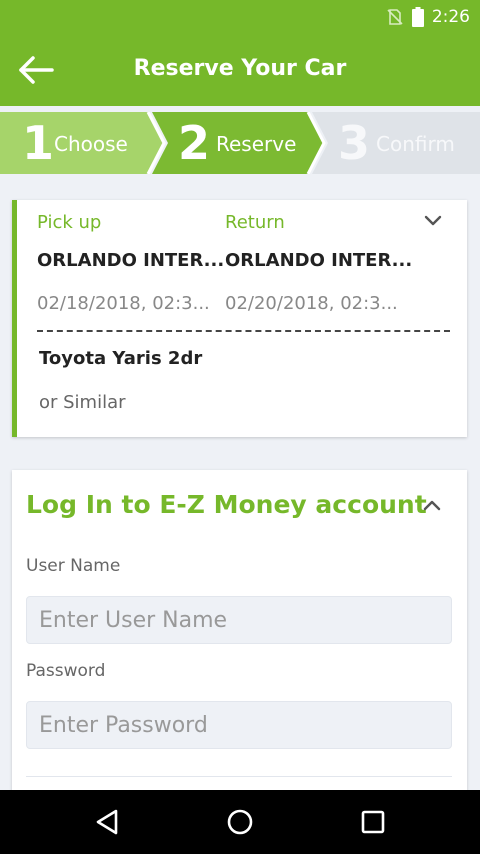 The width and height of the screenshot is (480, 854). Describe the element at coordinates (239, 725) in the screenshot. I see `password-input` at that location.